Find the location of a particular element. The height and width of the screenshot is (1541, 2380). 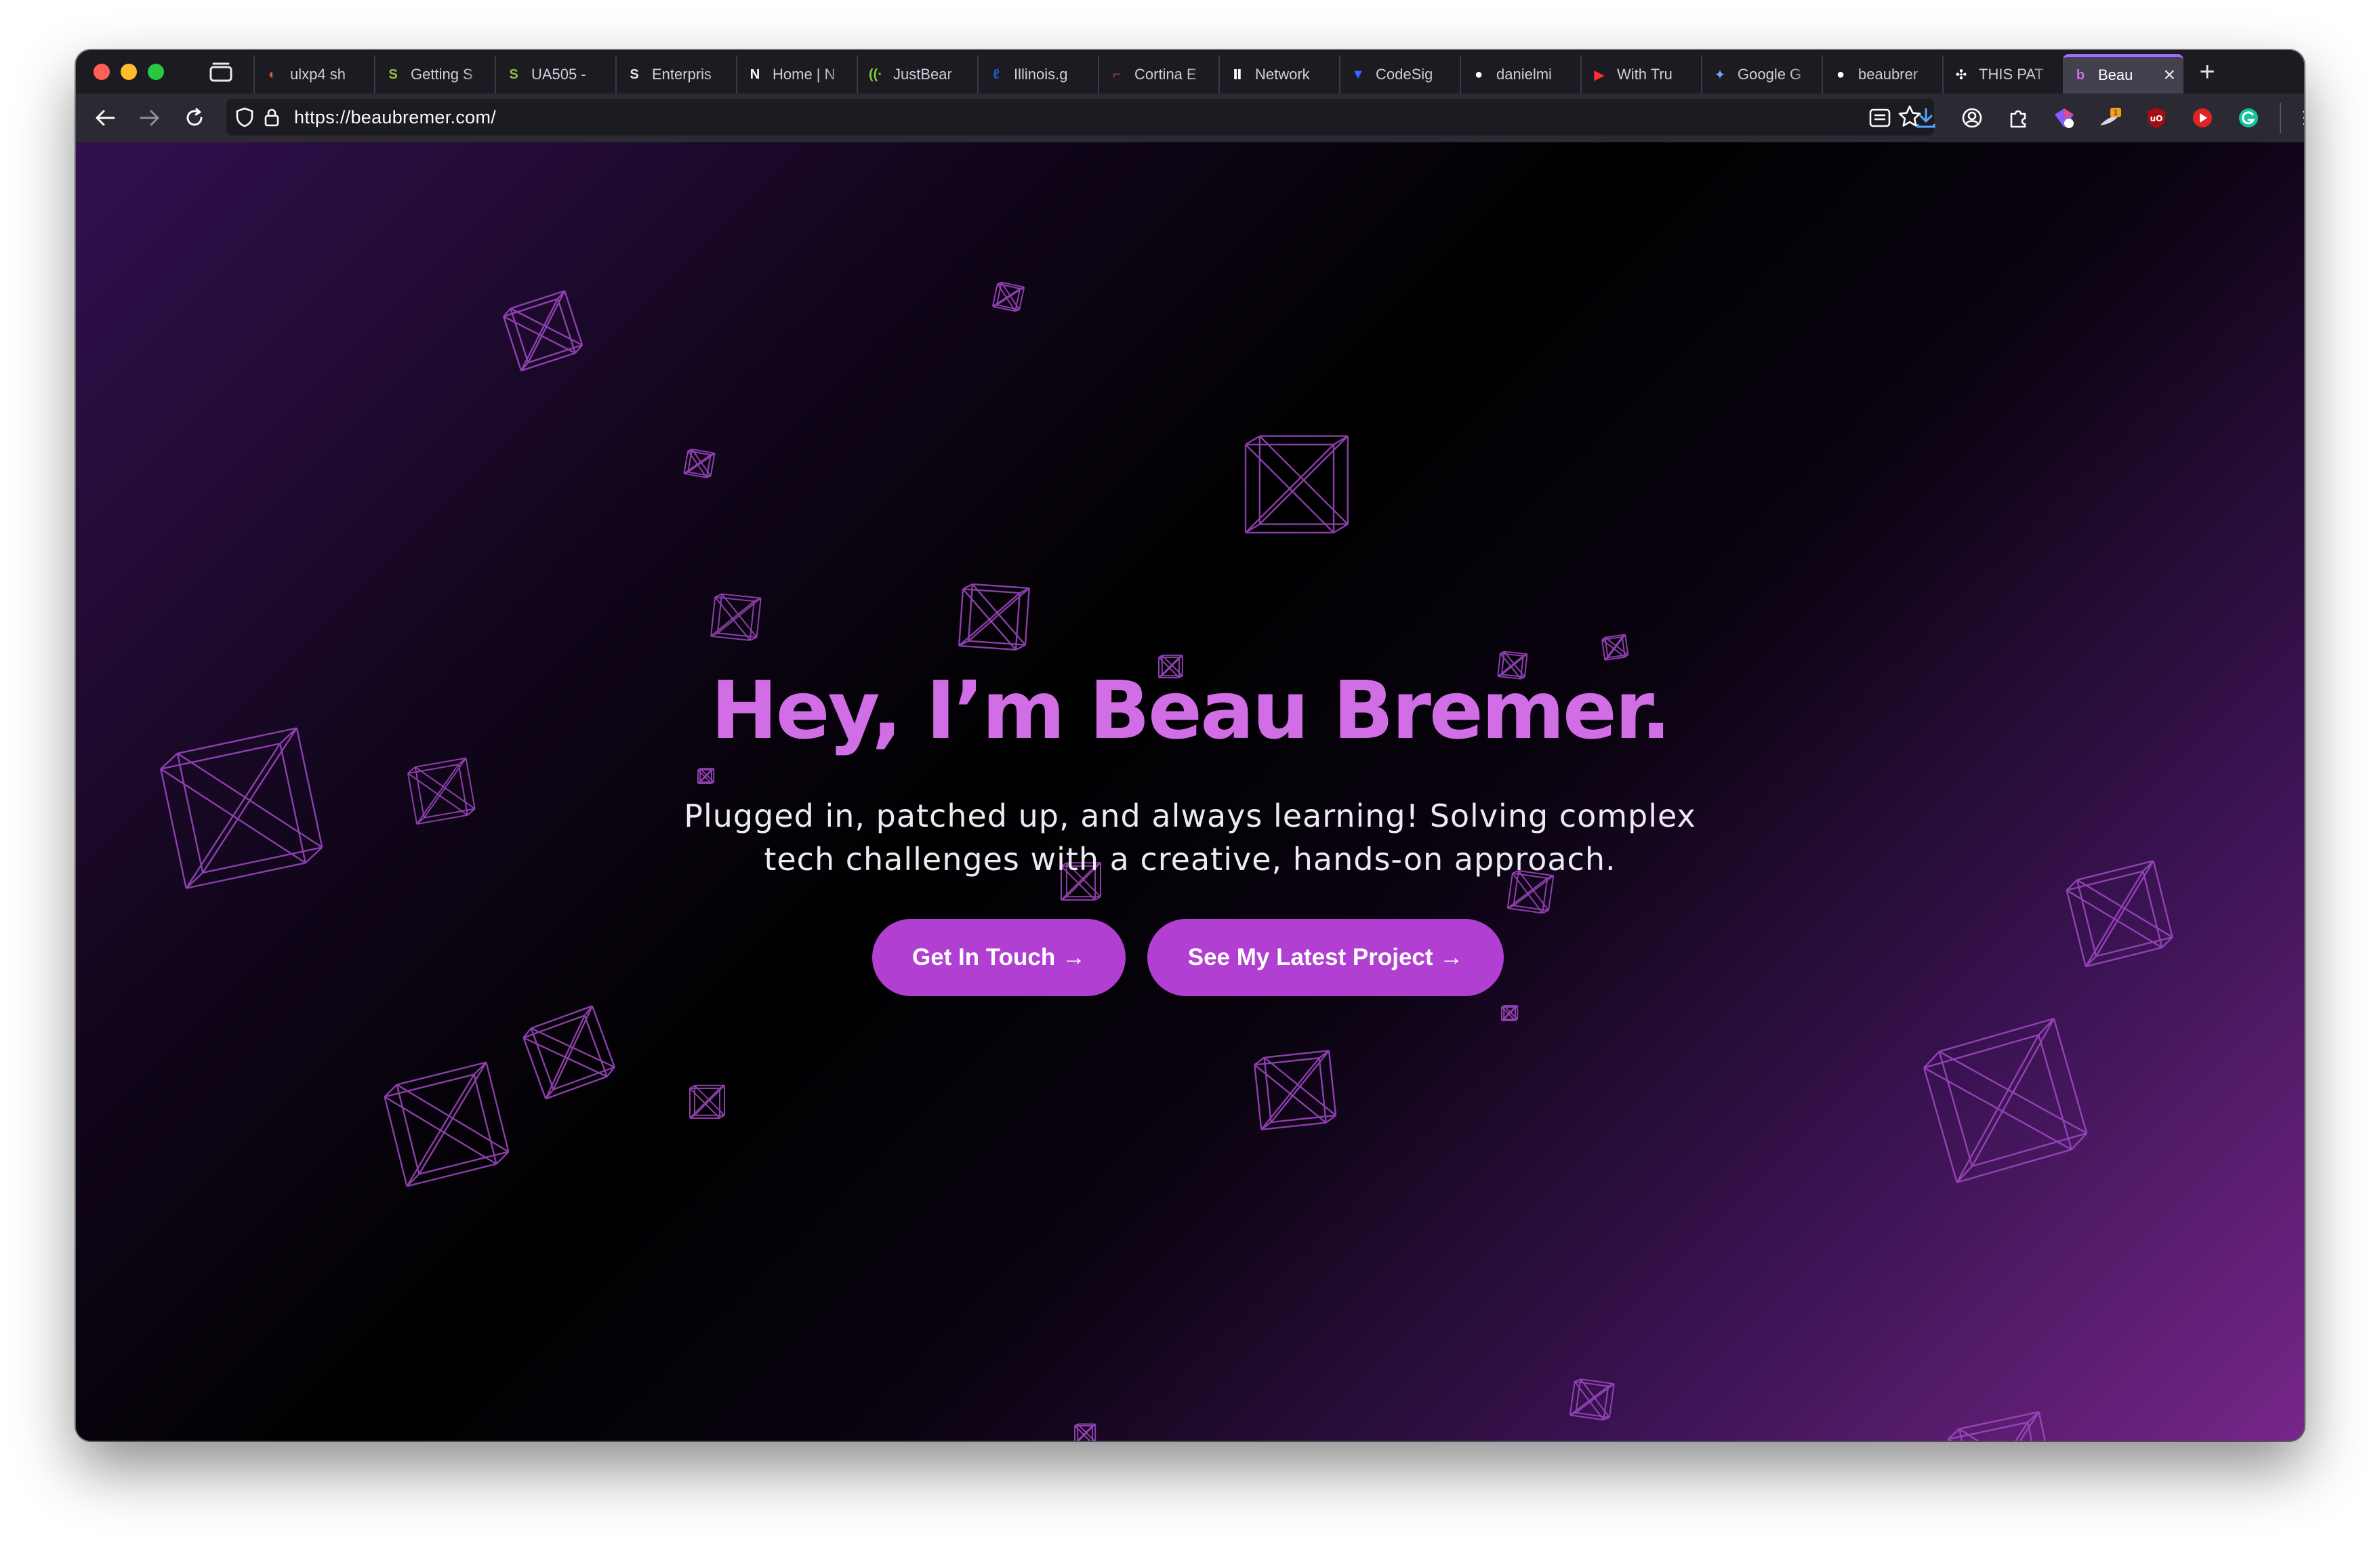

extension-ublock-button: uO is located at coordinates (2156, 118).